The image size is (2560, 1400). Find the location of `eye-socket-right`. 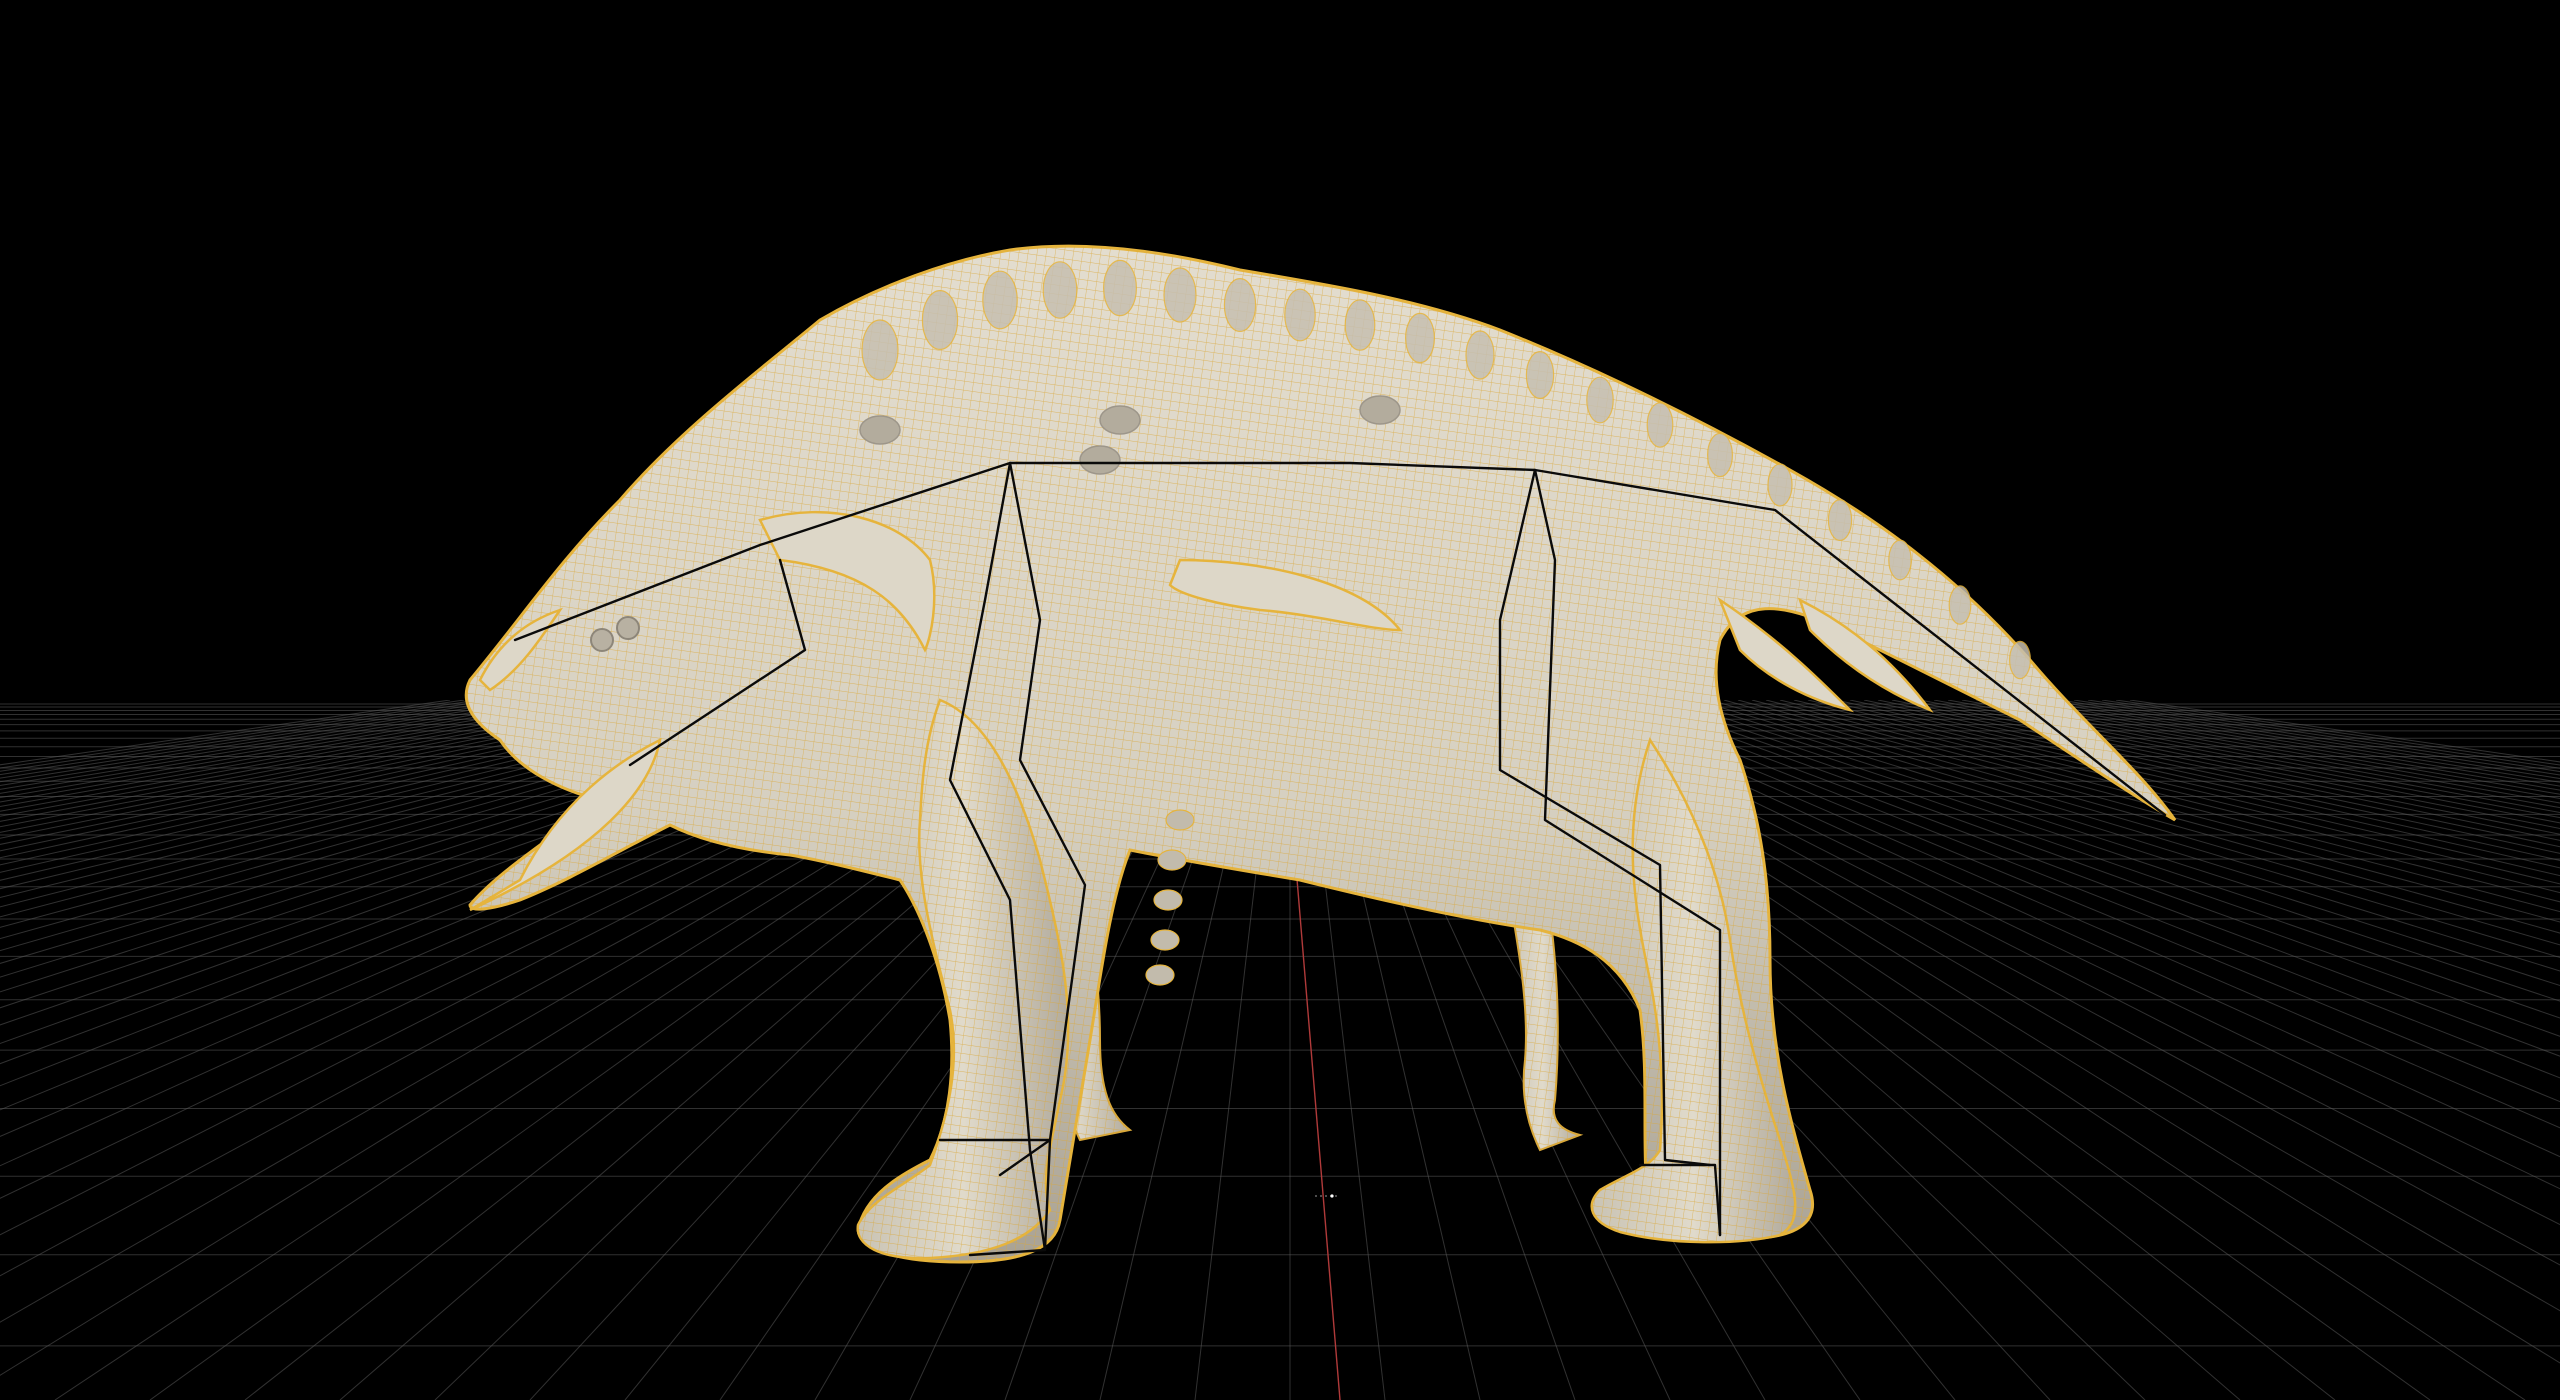

eye-socket-right is located at coordinates (628, 628).